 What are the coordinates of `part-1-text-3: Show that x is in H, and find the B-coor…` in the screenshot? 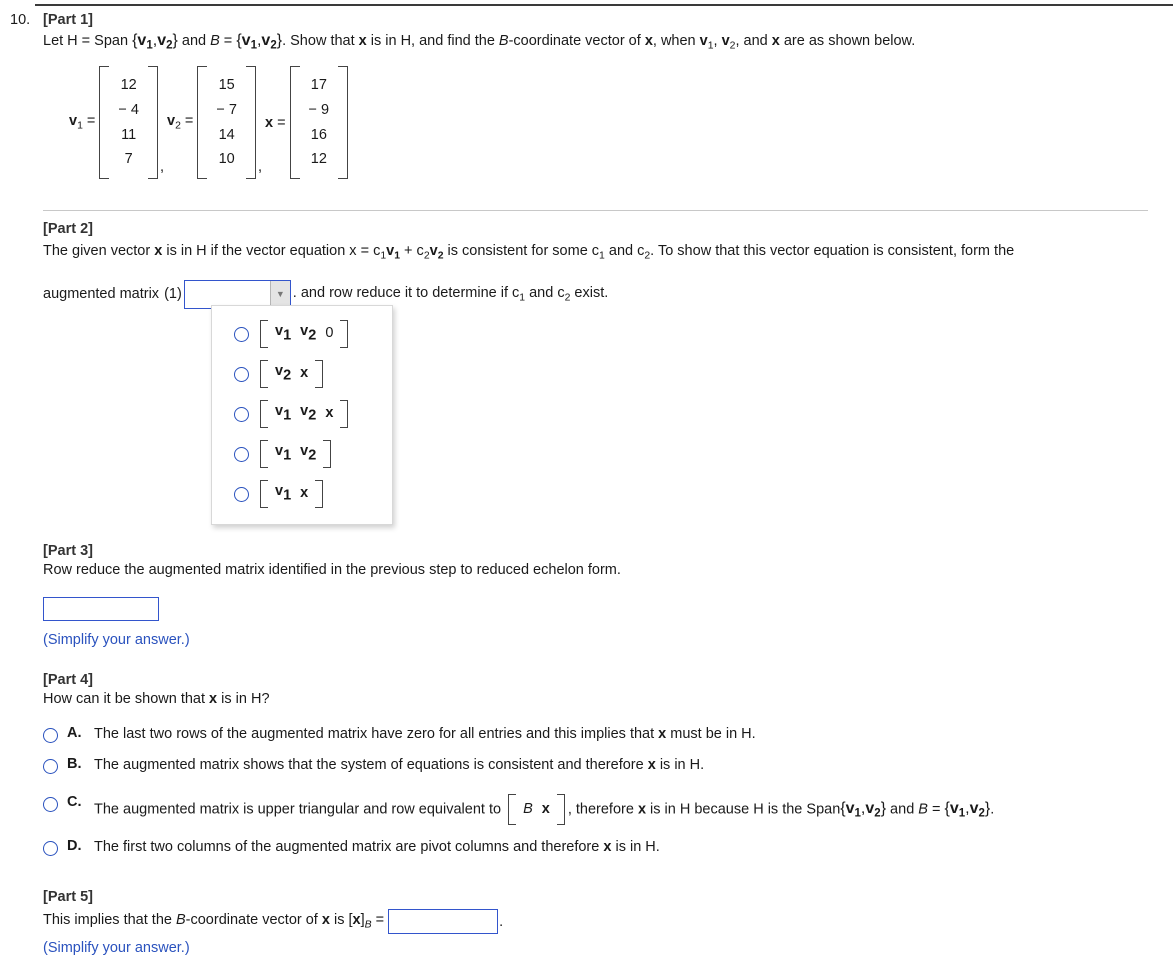 It's located at (603, 42).